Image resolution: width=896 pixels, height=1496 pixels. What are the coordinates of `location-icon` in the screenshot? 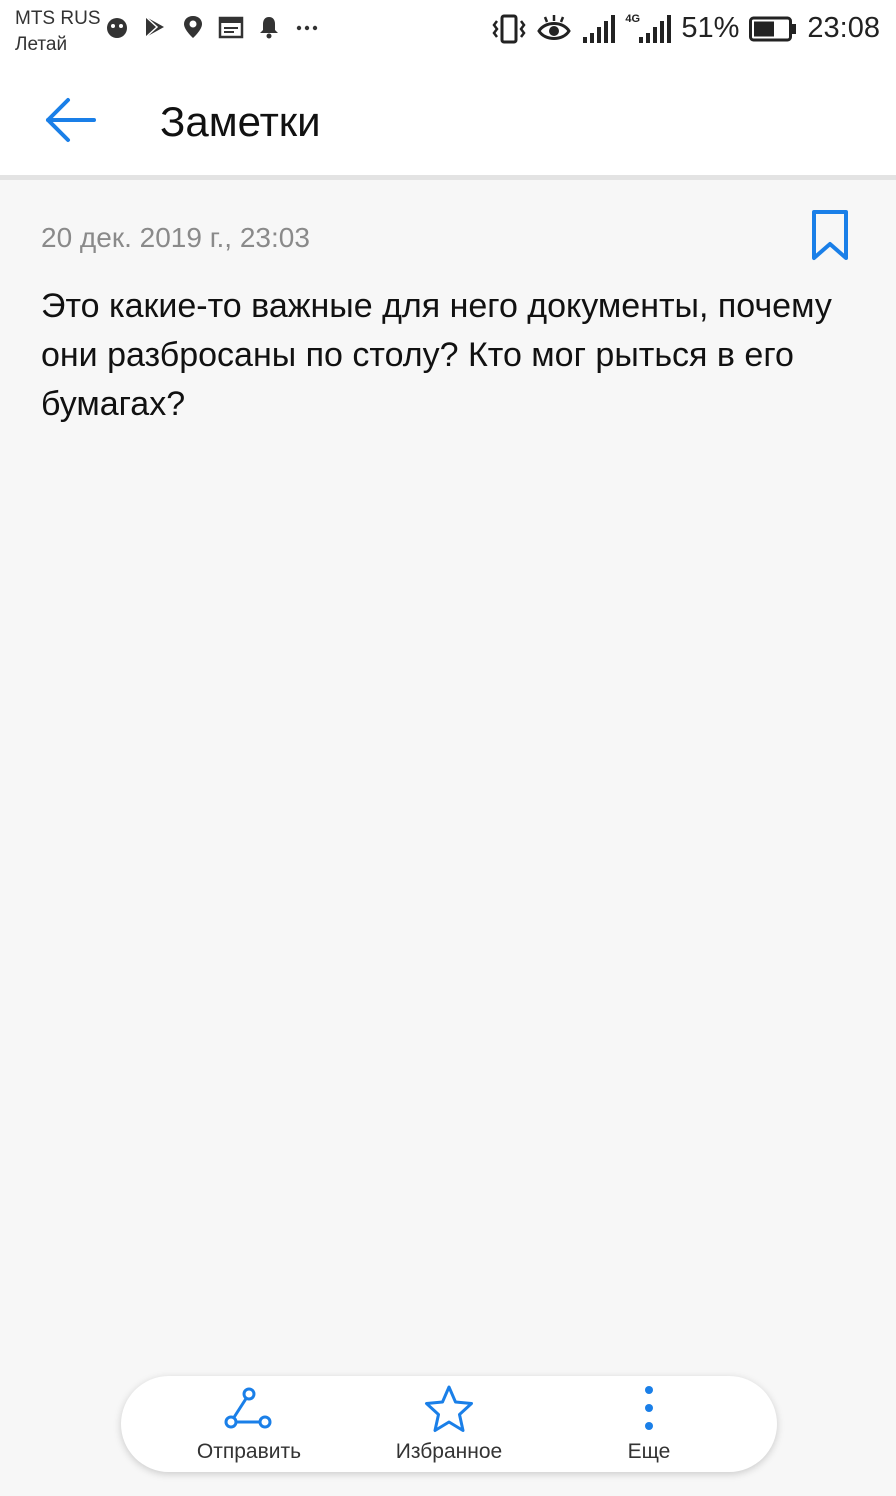 It's located at (193, 27).